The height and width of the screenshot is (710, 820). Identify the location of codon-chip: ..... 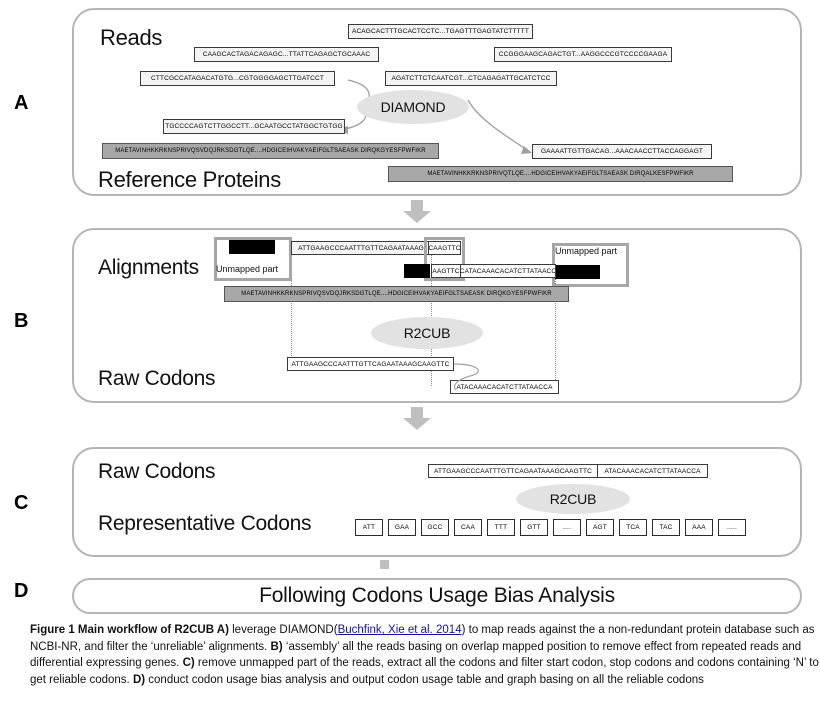
(567, 527).